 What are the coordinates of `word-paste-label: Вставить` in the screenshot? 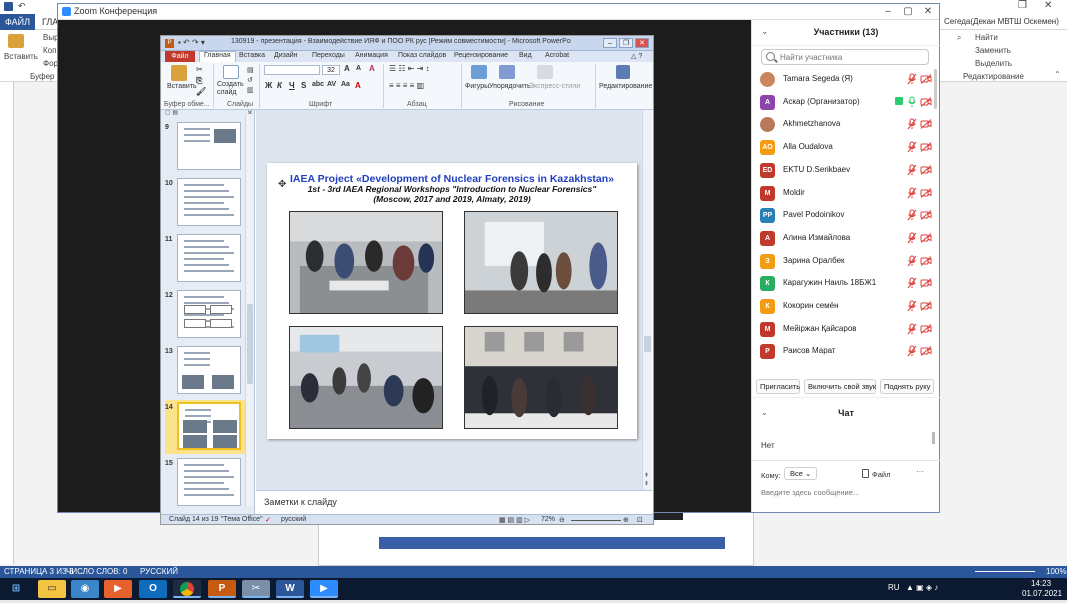 It's located at (21, 56).